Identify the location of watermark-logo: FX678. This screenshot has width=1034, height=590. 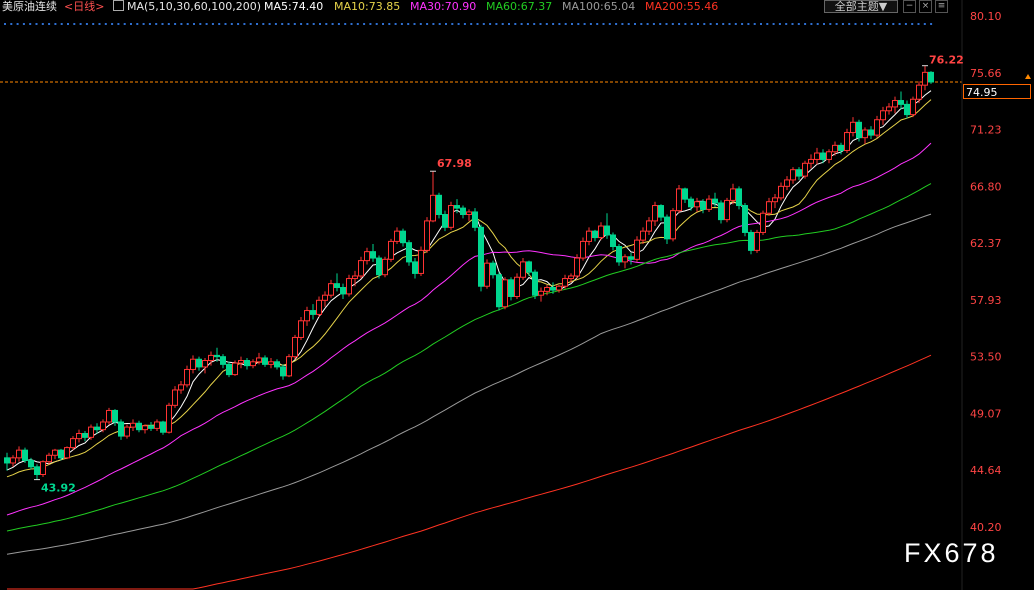
(951, 553).